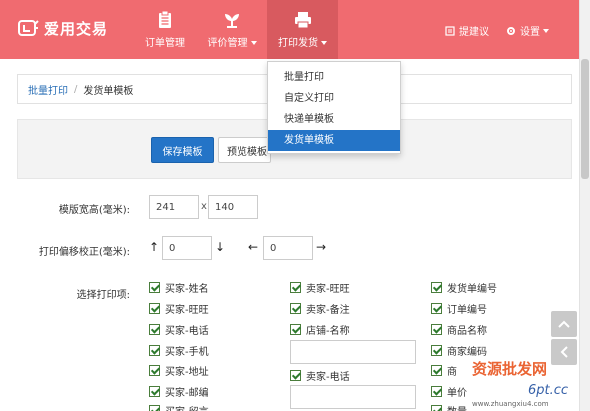 The width and height of the screenshot is (590, 411). I want to click on arrow-down-icon: ↓, so click(220, 247).